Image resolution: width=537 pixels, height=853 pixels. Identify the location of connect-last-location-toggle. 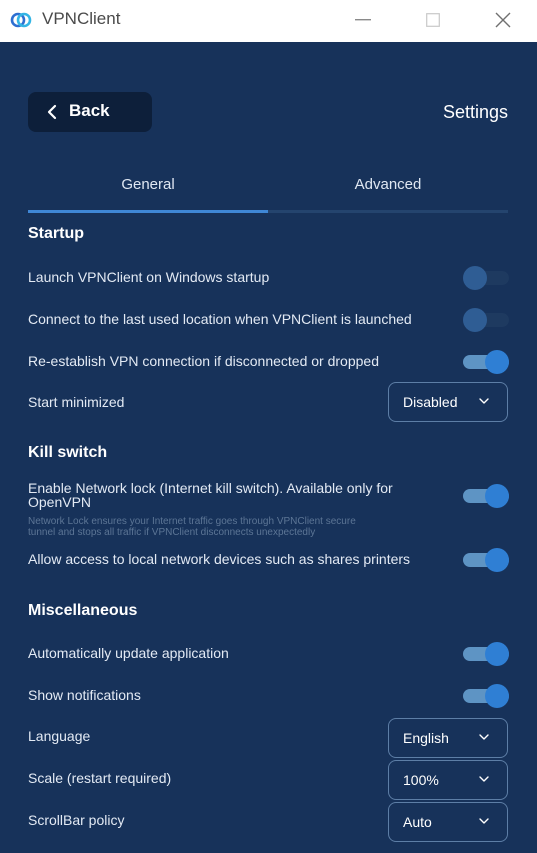
(486, 320).